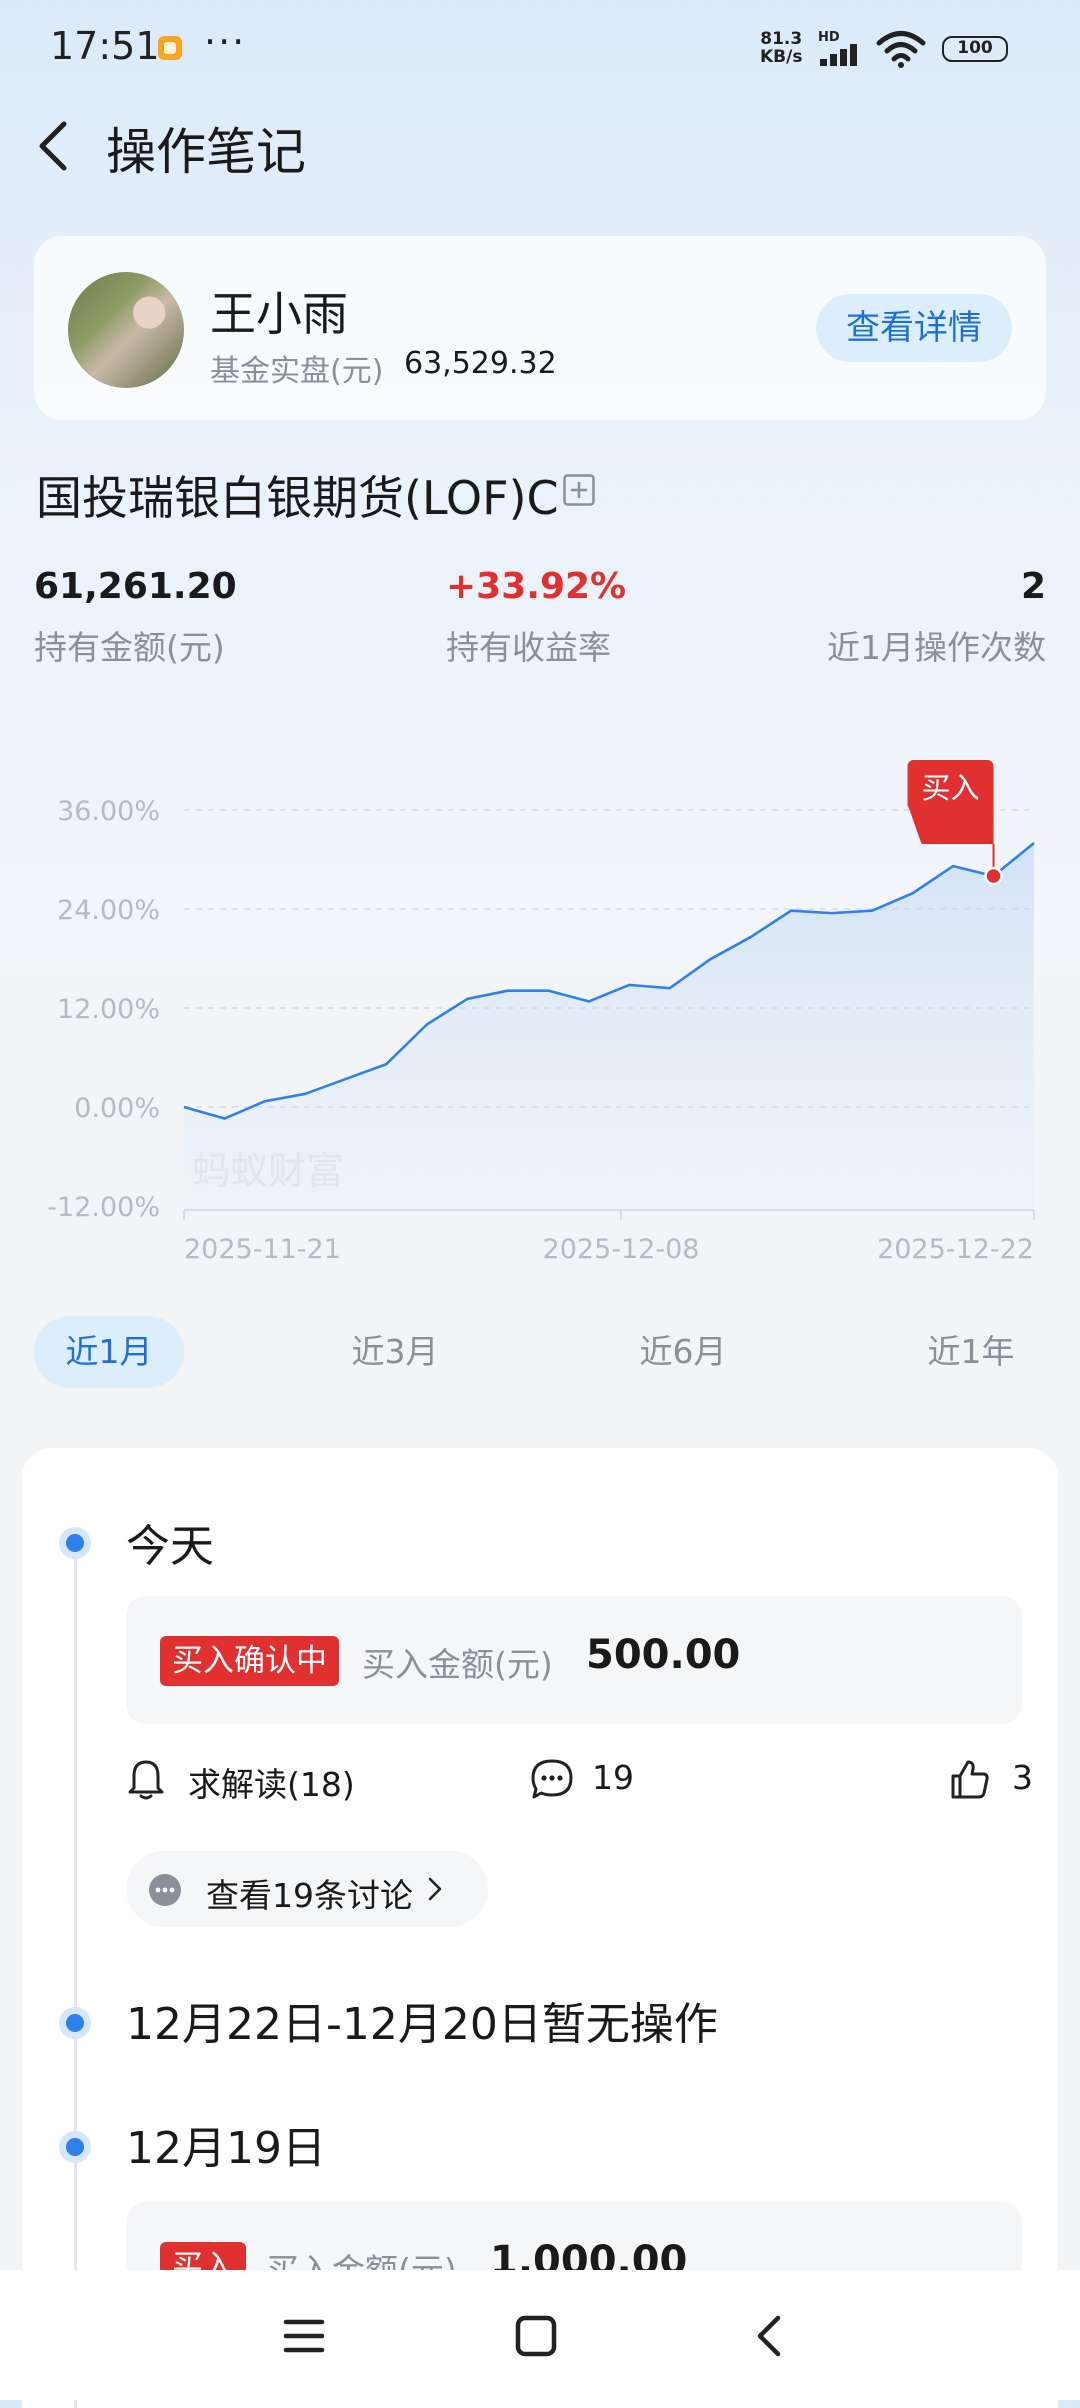 This screenshot has height=2408, width=1080. What do you see at coordinates (970, 1779) in the screenshot?
I see `thumbs-up-icon` at bounding box center [970, 1779].